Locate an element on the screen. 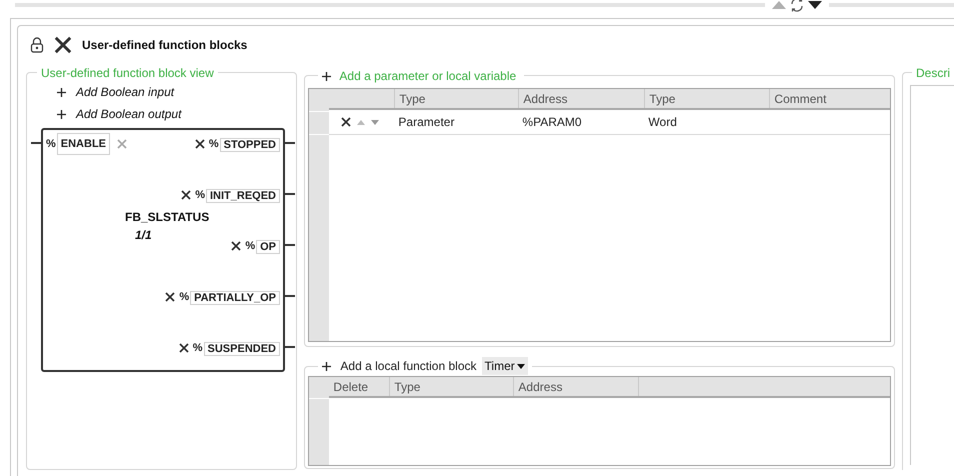  port-name: ENABLE is located at coordinates (83, 144).